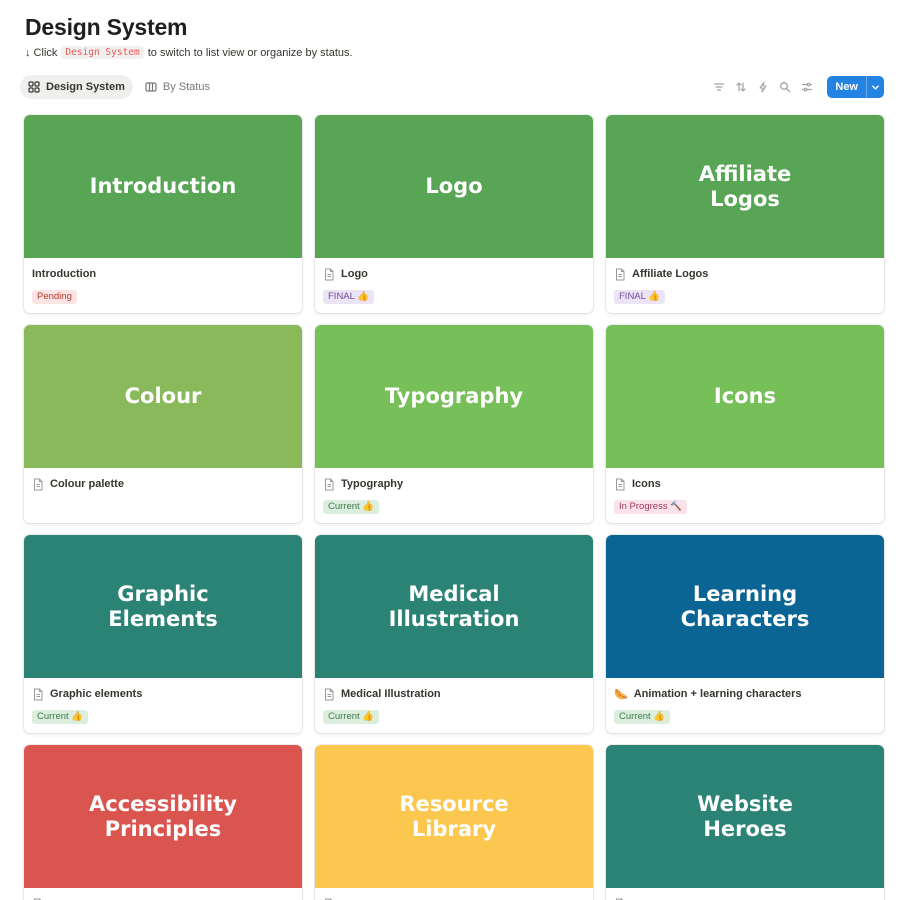  What do you see at coordinates (621, 694) in the screenshot?
I see `hotdog-icon: 🌭` at bounding box center [621, 694].